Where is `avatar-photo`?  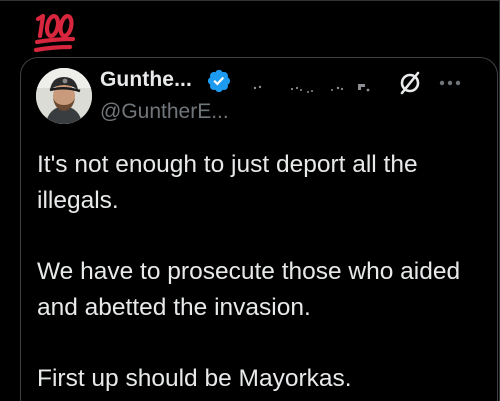 avatar-photo is located at coordinates (64, 96).